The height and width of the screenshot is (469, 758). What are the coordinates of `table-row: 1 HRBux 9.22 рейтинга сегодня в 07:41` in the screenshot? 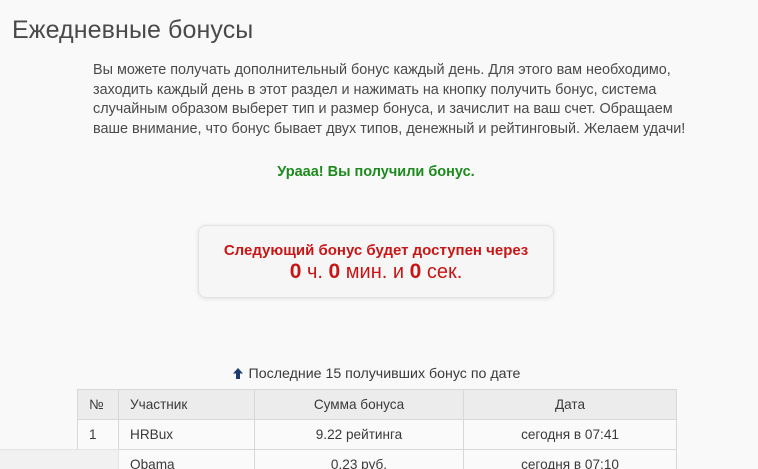 It's located at (377, 434).